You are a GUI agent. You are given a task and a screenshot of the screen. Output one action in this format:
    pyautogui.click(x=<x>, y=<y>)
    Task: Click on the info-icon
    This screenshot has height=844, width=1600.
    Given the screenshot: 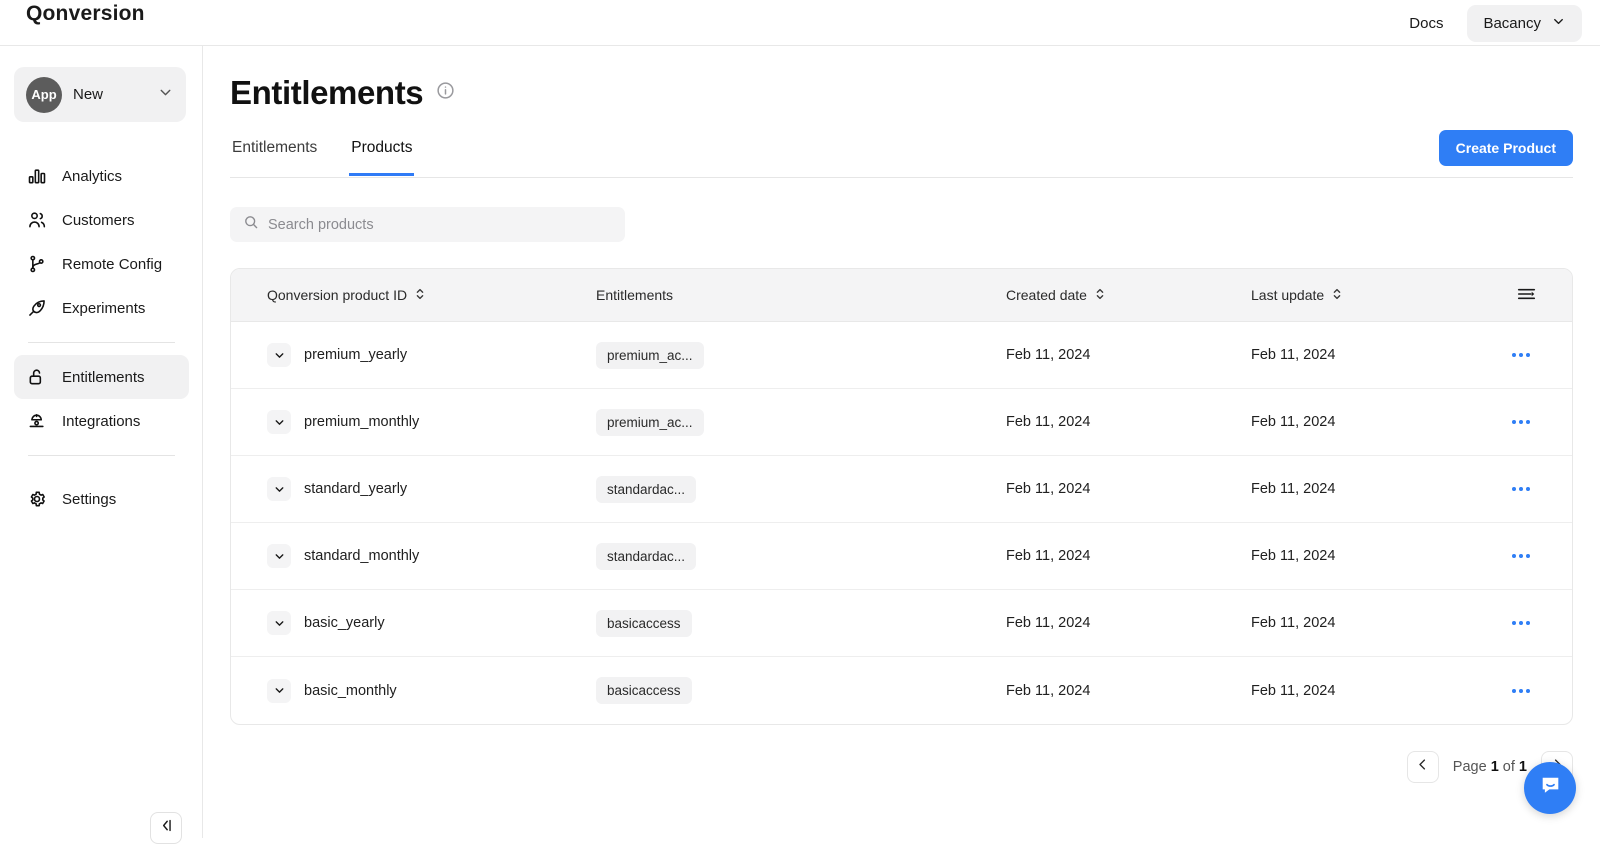 What is the action you would take?
    pyautogui.click(x=445, y=93)
    